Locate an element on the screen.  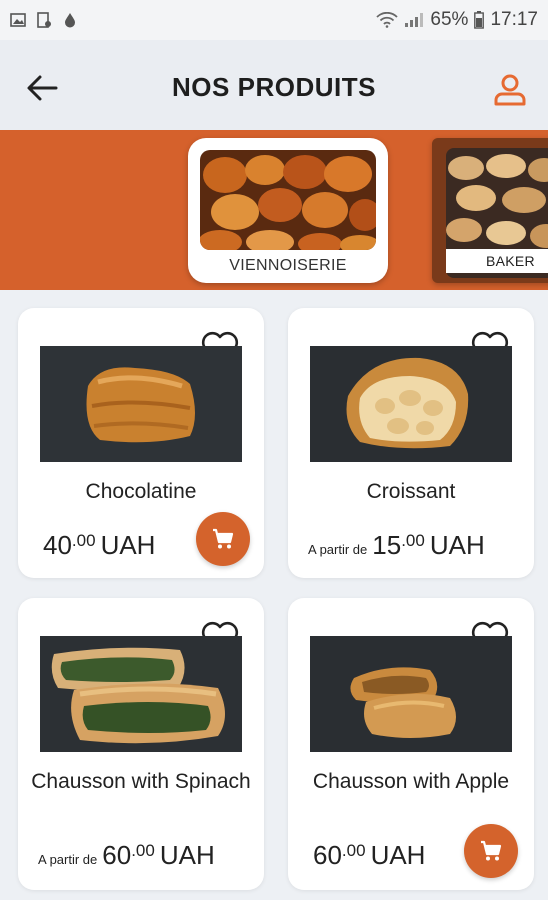
product-name: Chocolatine is located at coordinates (141, 491).